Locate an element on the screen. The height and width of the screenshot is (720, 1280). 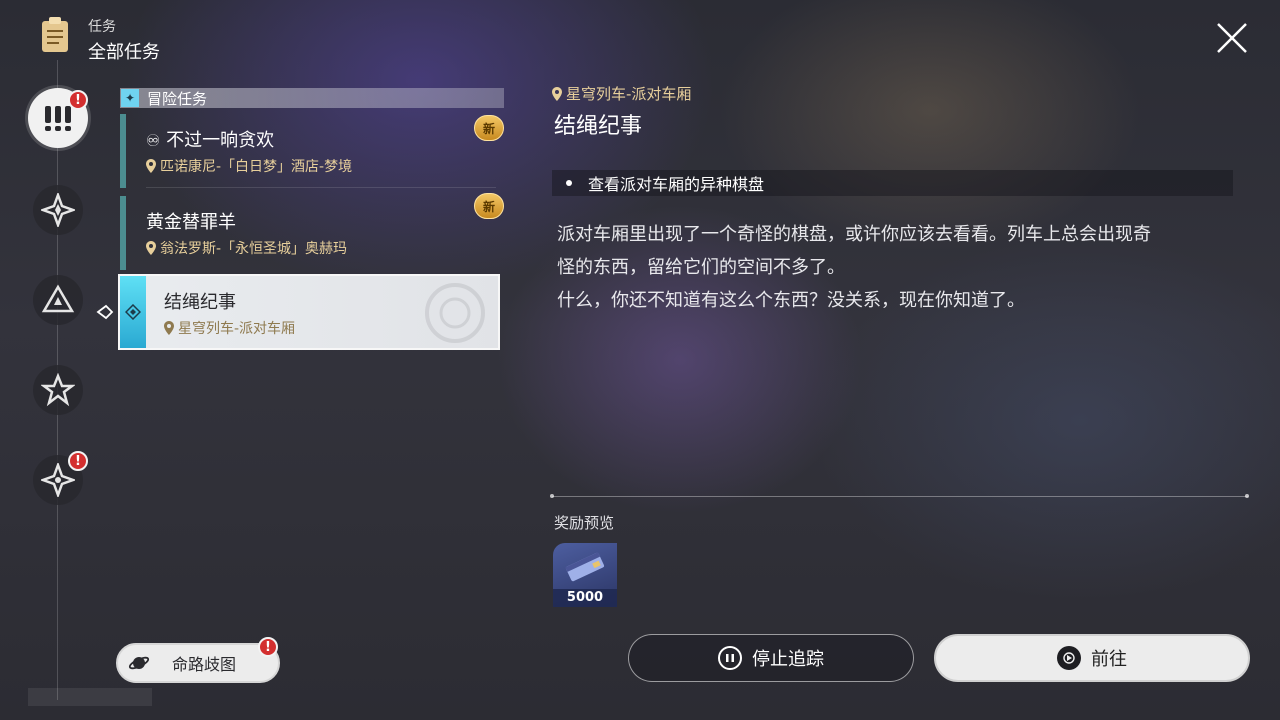
quest-title: 黄金替罪羊 is located at coordinates (191, 222).